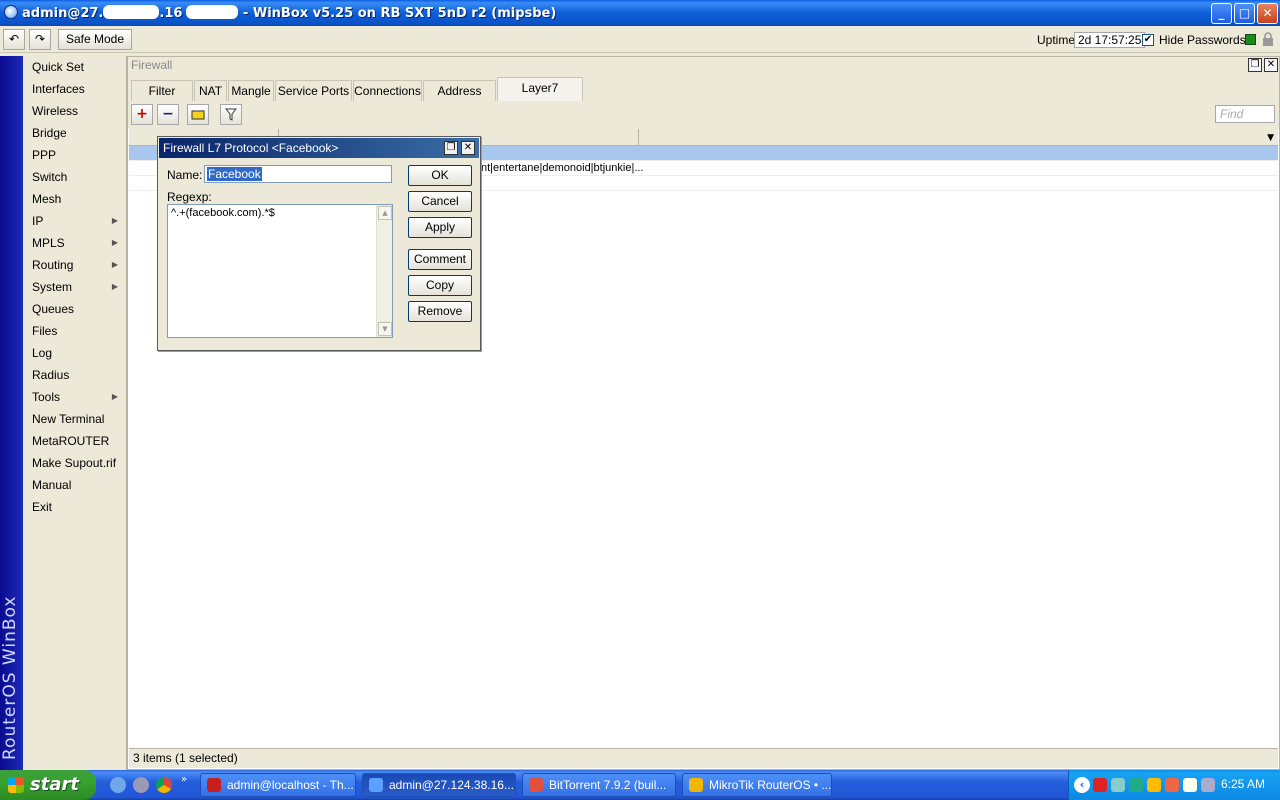 The height and width of the screenshot is (800, 1280). Describe the element at coordinates (210, 90) in the screenshot. I see `tab-nat: NAT` at that location.